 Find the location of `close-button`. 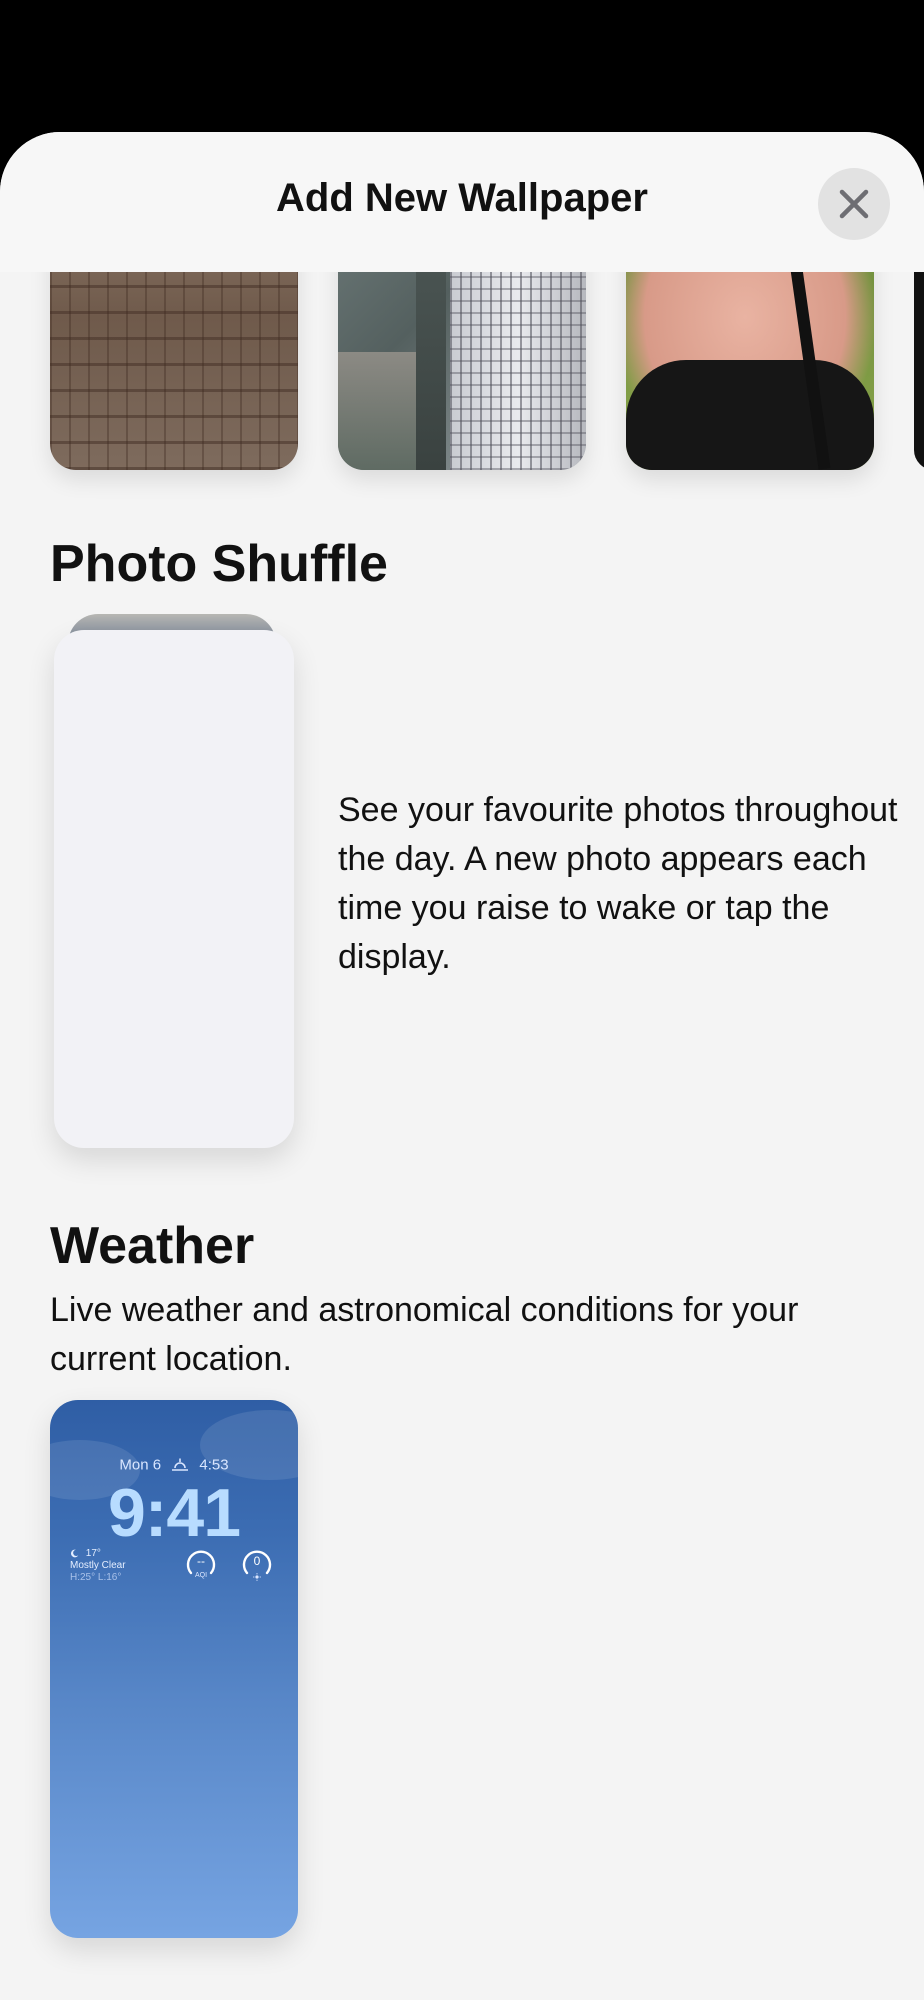

close-button is located at coordinates (854, 204).